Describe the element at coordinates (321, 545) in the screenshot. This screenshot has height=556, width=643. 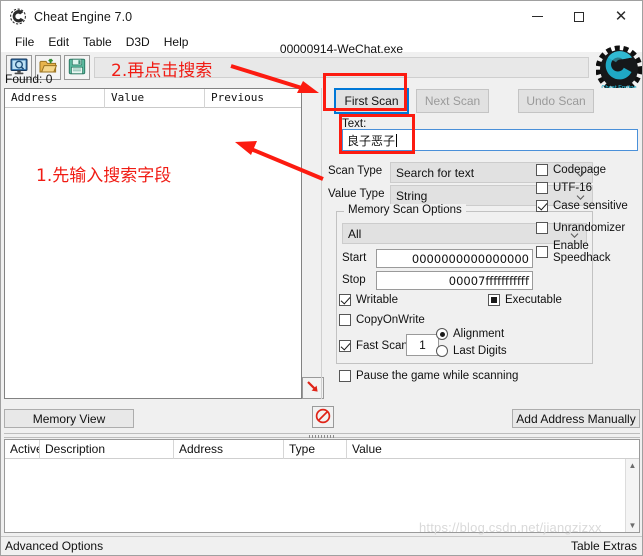
I see `status-bar: Advanced Options Table Extras` at that location.